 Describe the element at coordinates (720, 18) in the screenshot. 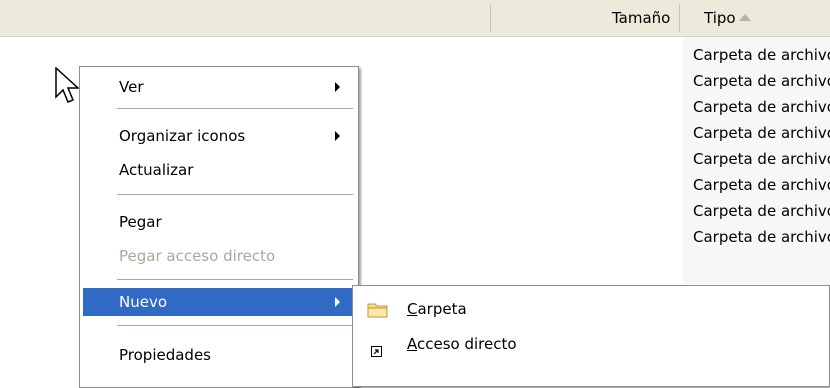

I see `column-header-type: Tipo` at that location.